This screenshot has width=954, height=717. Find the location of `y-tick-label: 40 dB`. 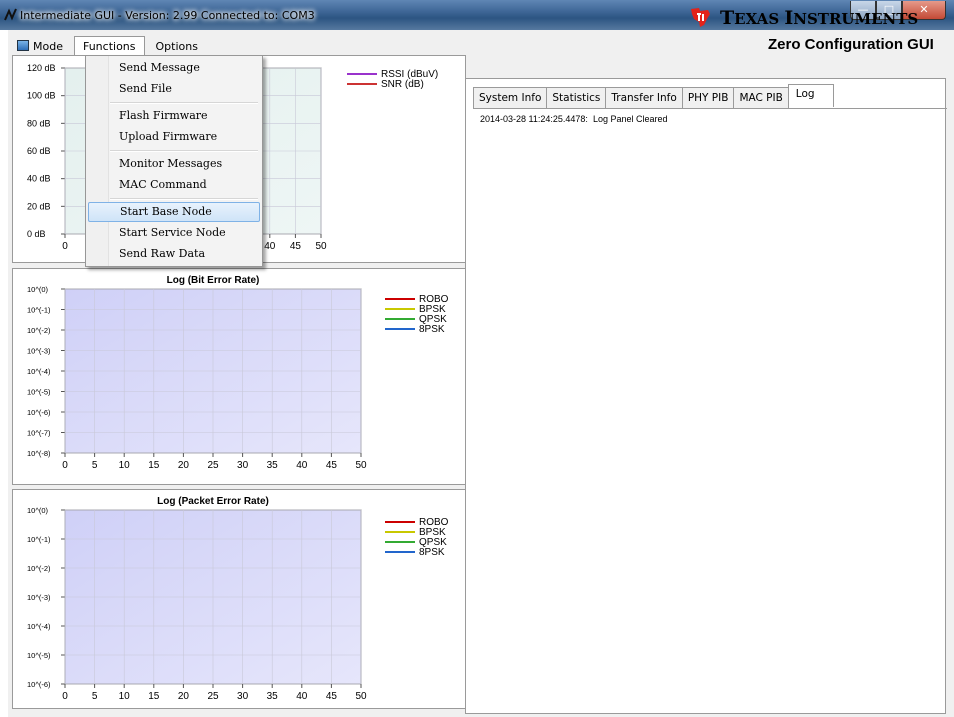

y-tick-label: 40 dB is located at coordinates (39, 179).